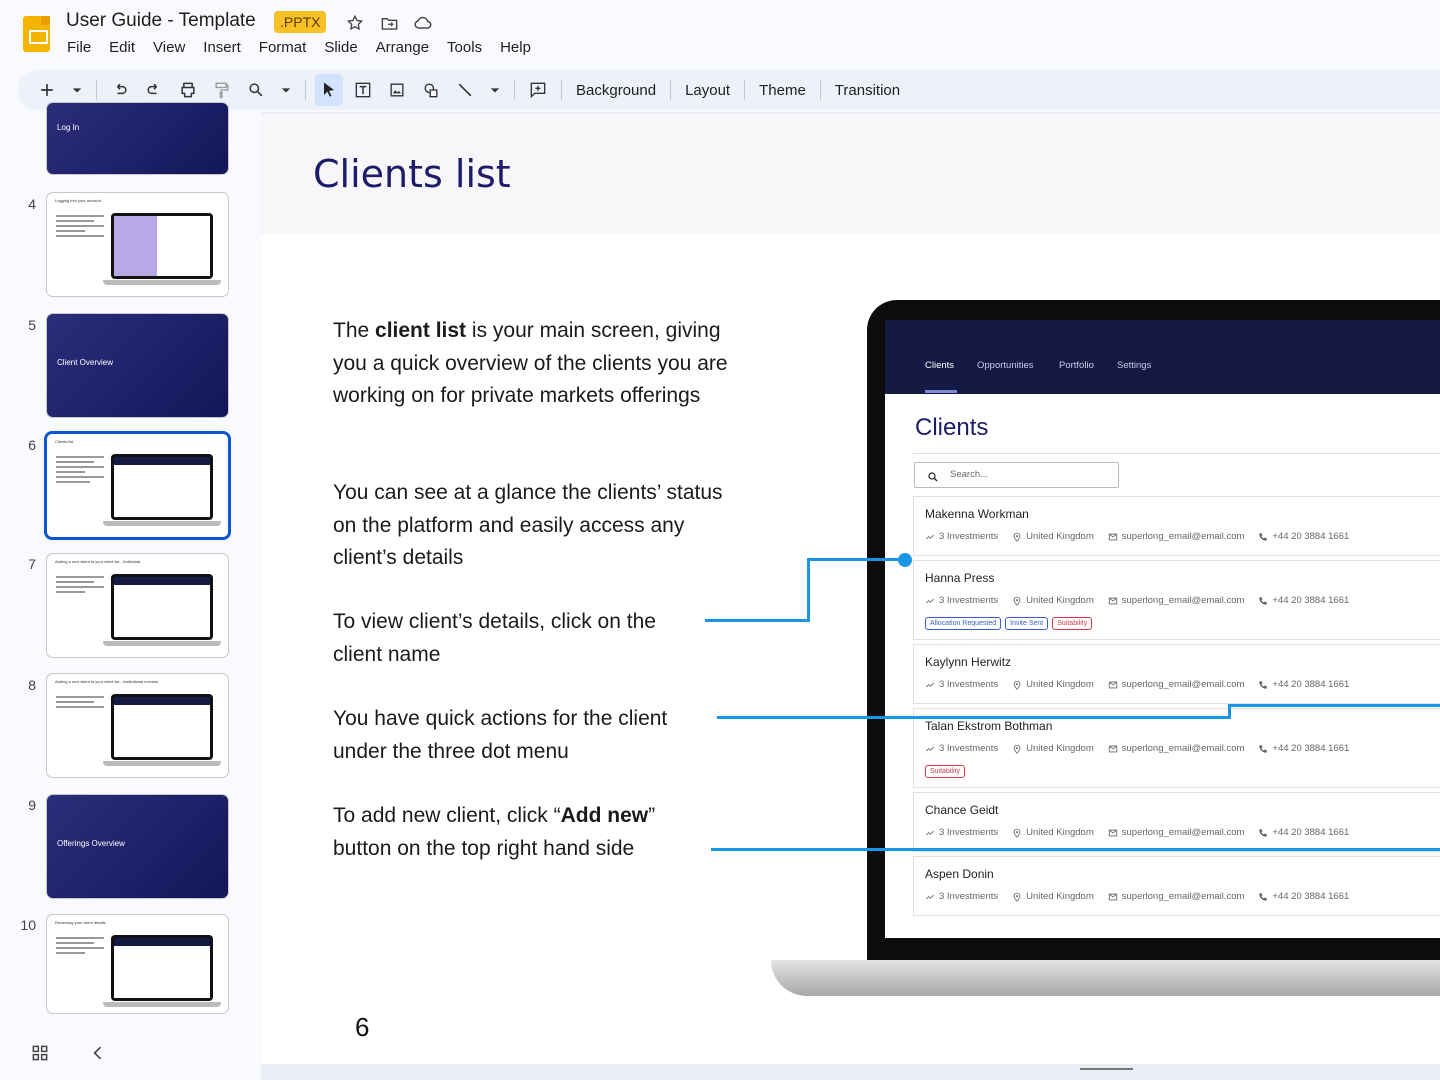  Describe the element at coordinates (959, 874) in the screenshot. I see `client-name: Aspen Donin` at that location.